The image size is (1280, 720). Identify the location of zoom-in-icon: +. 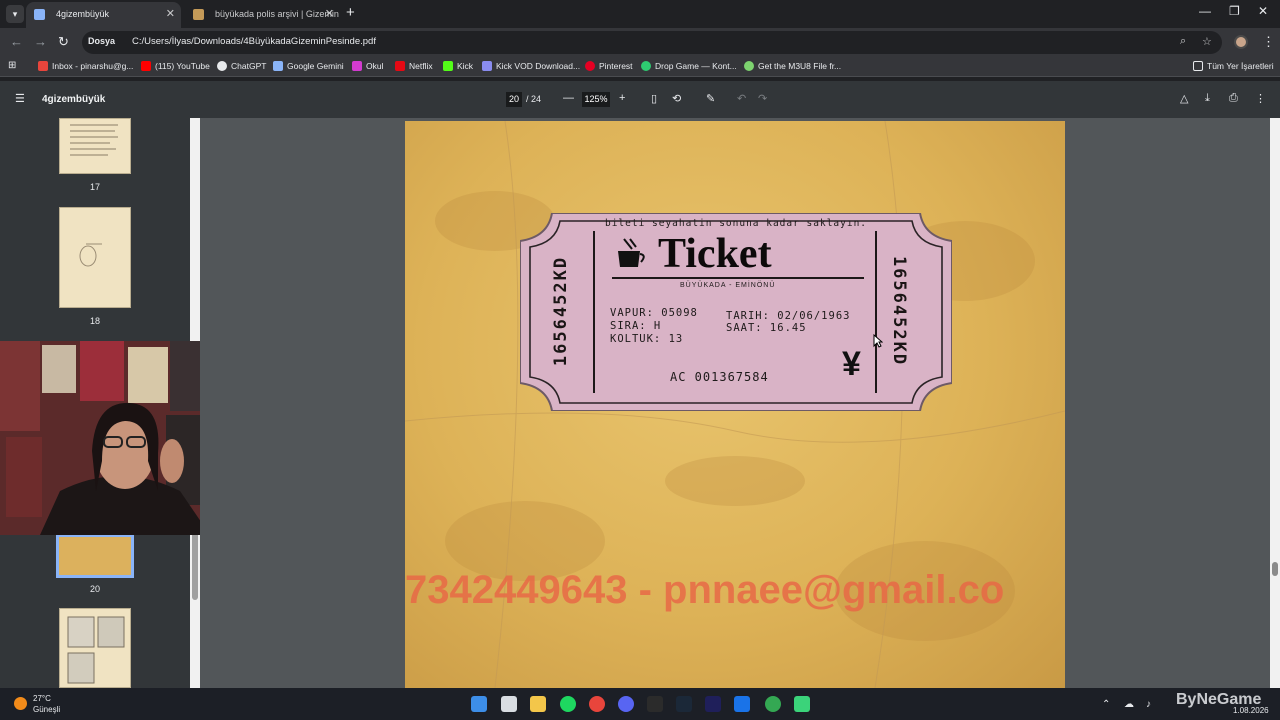
(622, 98).